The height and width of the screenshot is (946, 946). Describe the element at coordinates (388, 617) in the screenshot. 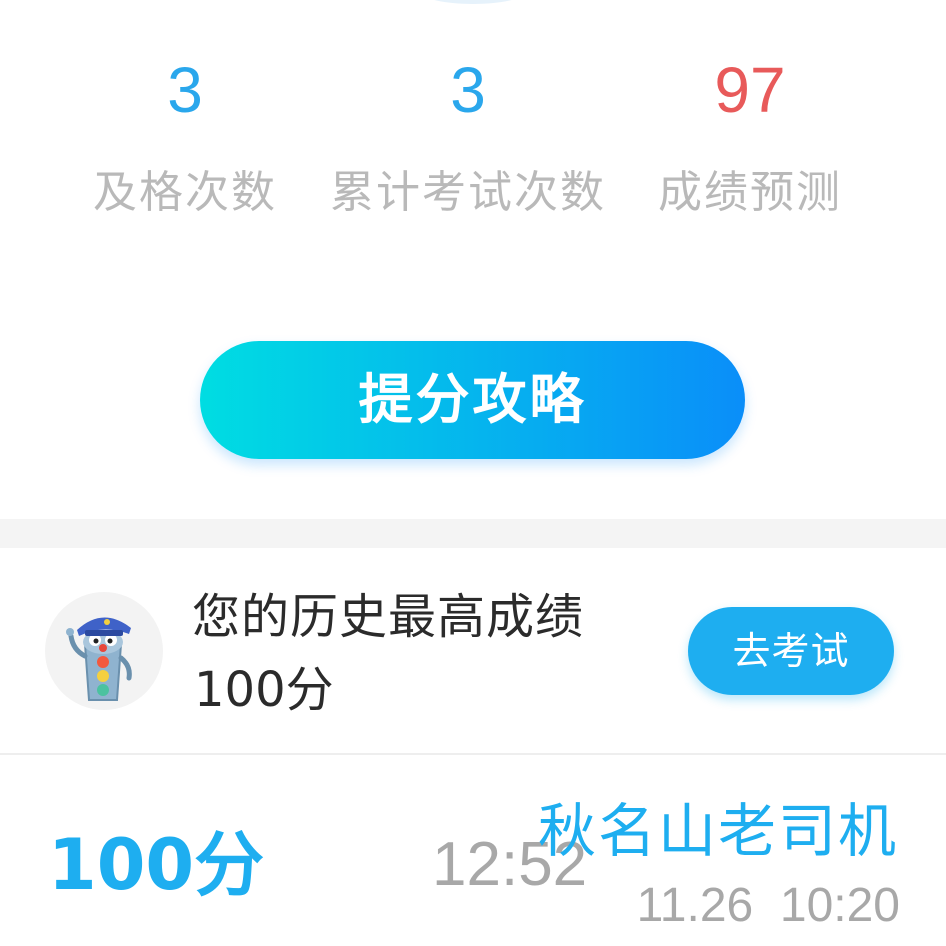

I see `best-record-title: 您的历史最高成绩` at that location.